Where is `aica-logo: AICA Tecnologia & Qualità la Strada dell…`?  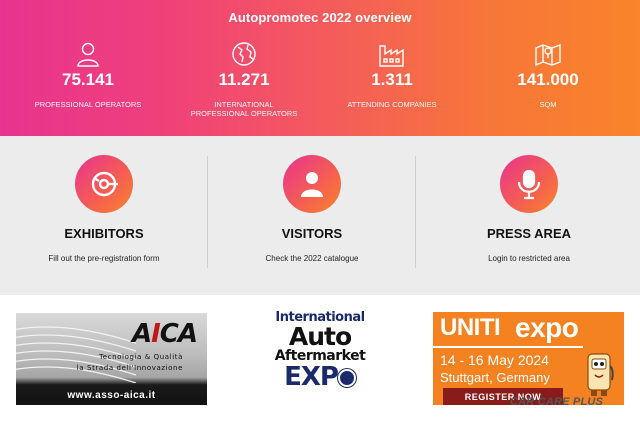 aica-logo: AICA Tecnologia & Qualità la Strada dell… is located at coordinates (111, 359).